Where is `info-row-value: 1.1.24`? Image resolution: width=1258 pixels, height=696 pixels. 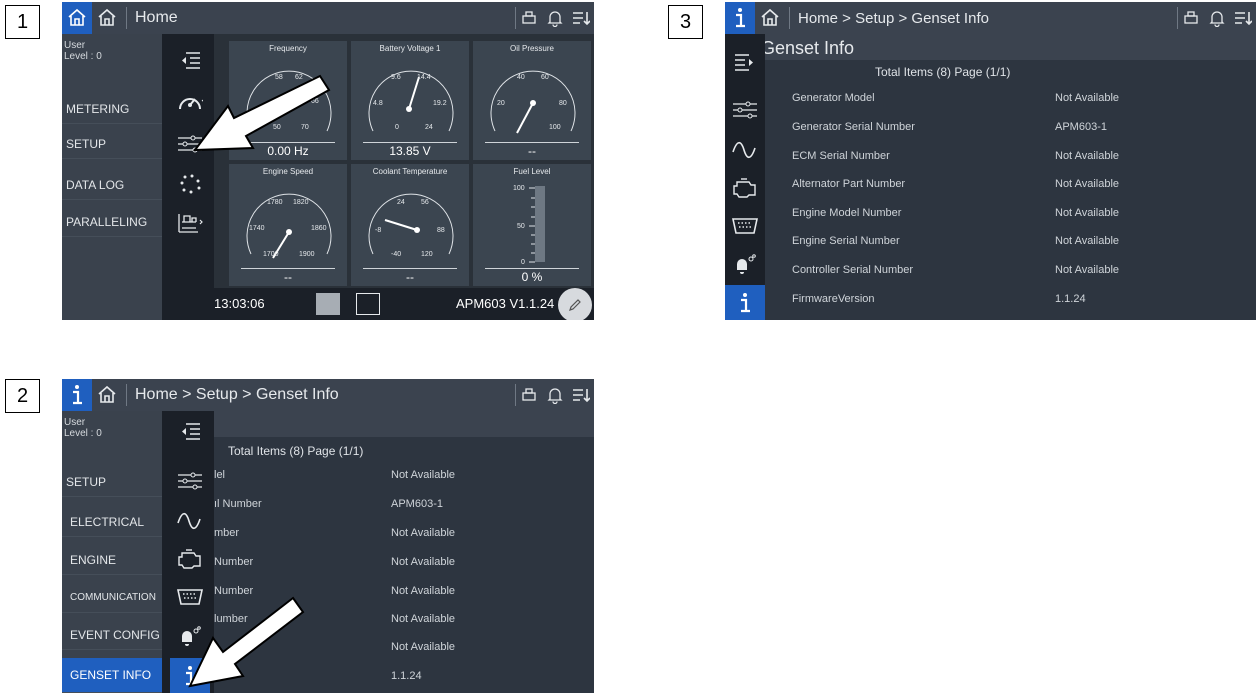 info-row-value: 1.1.24 is located at coordinates (1070, 299).